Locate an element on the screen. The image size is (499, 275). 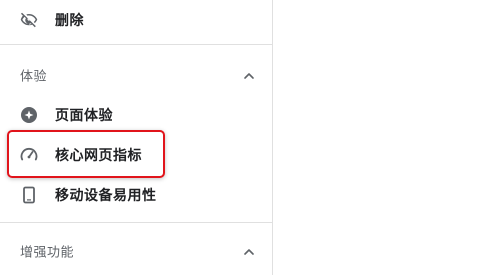
section-title: 体验 is located at coordinates (34, 77).